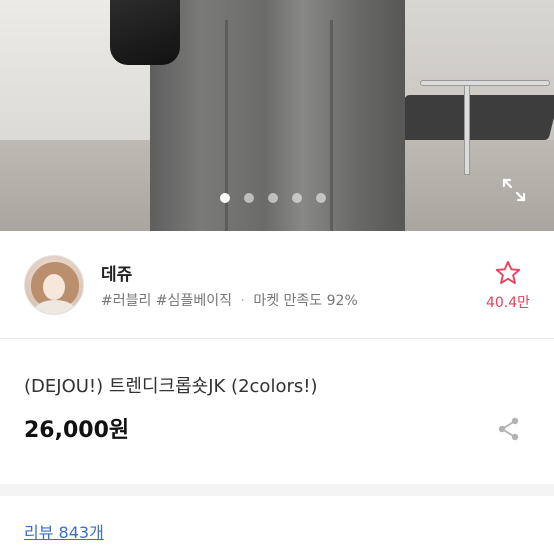 The height and width of the screenshot is (554, 554). I want to click on product-price: 26,000원, so click(77, 430).